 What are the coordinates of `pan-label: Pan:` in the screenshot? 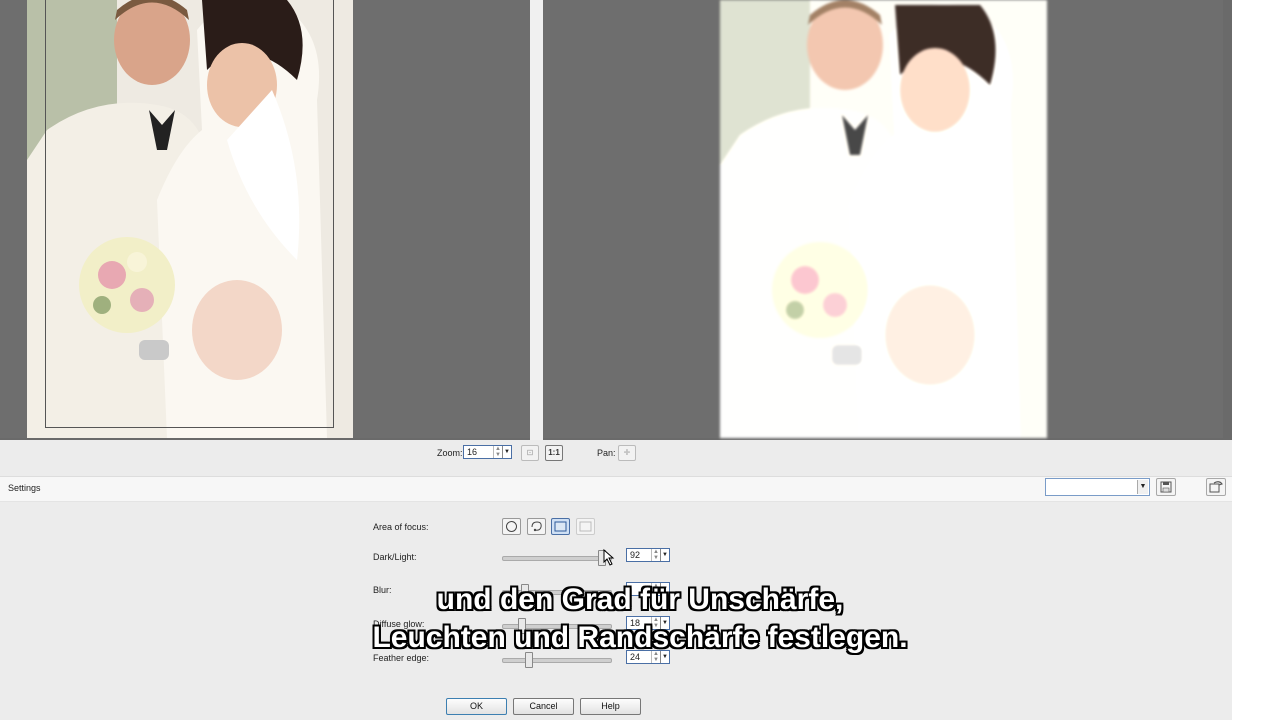 It's located at (606, 453).